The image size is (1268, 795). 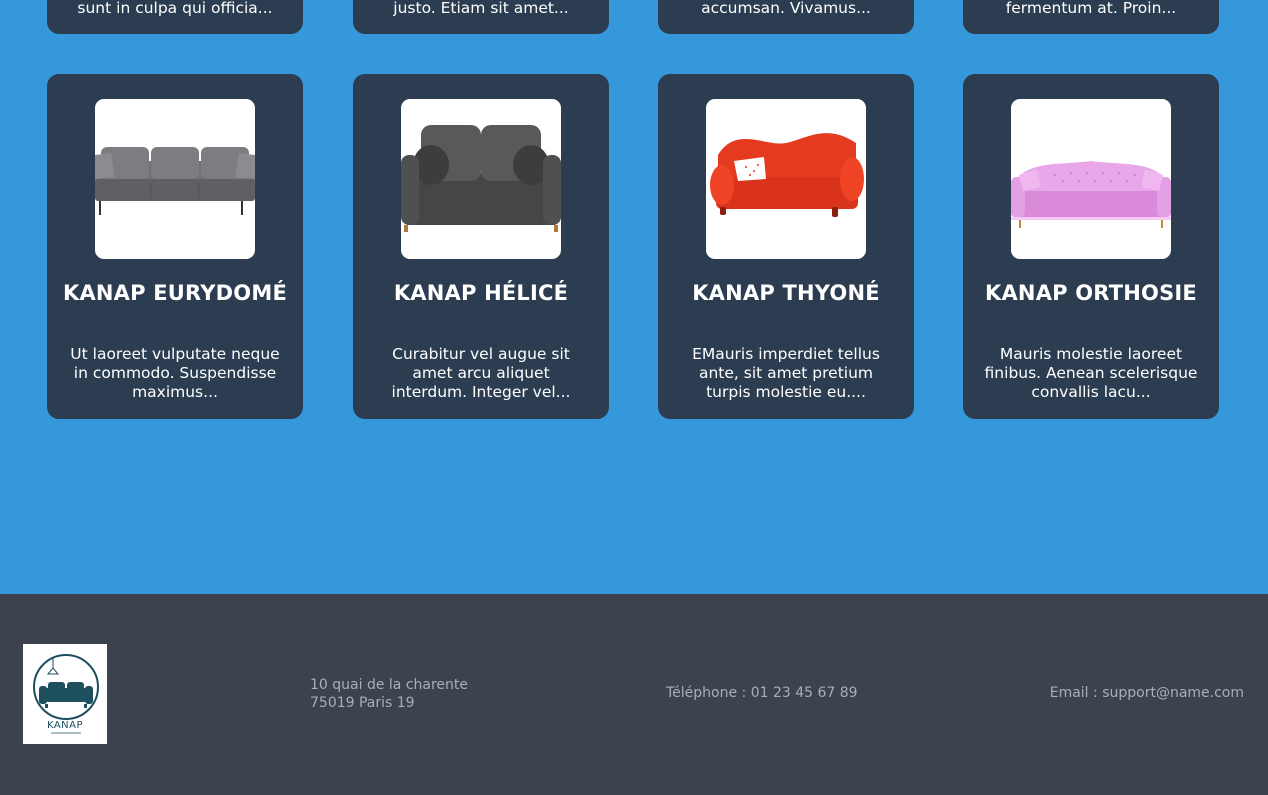 I want to click on footer-email: Email : support@name.com, so click(x=1147, y=693).